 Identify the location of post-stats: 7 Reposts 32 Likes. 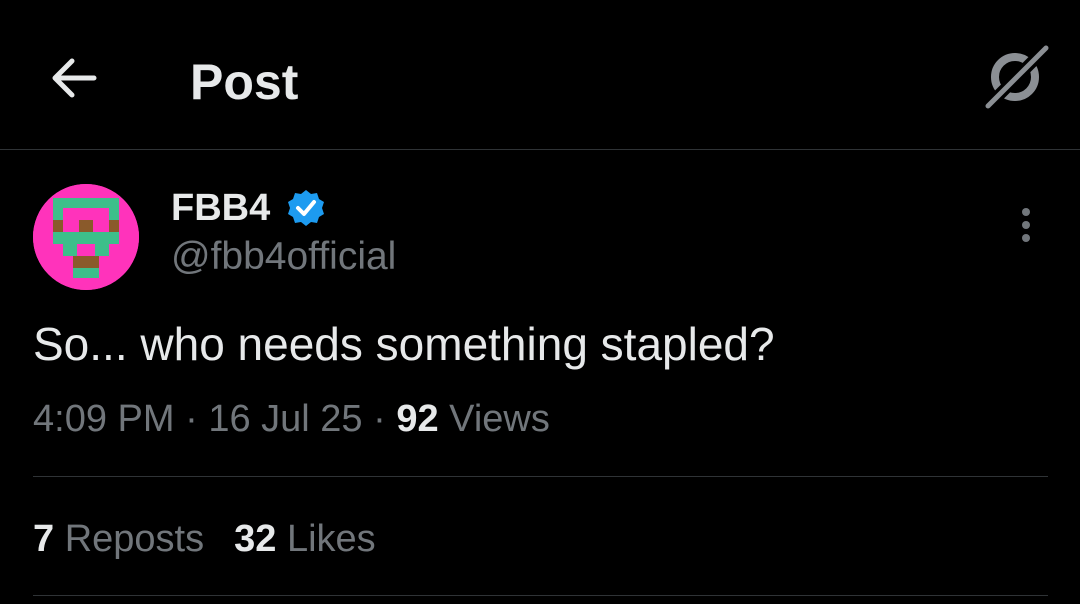
(219, 539).